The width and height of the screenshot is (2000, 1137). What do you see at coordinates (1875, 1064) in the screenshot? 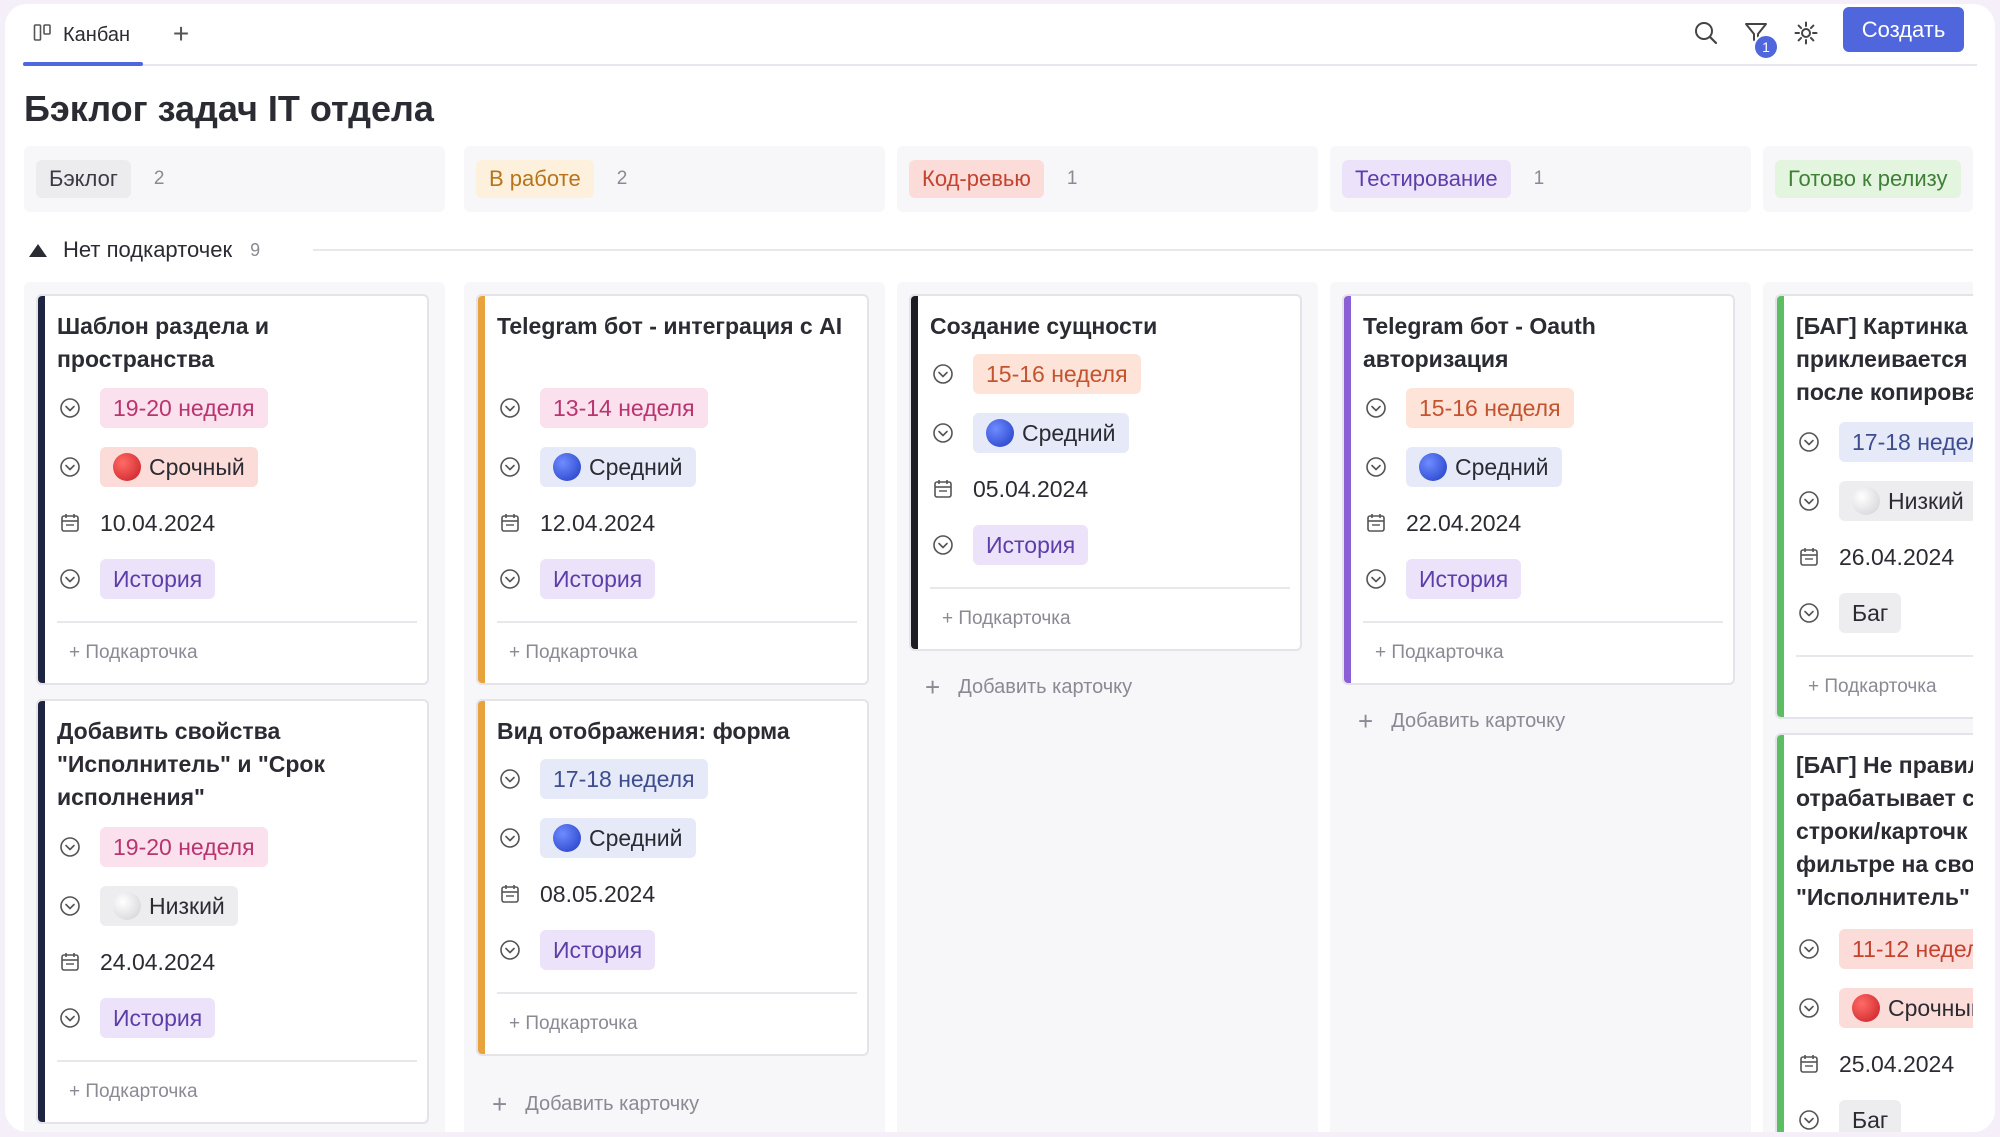
I see `date-property: 25.04.2024` at bounding box center [1875, 1064].